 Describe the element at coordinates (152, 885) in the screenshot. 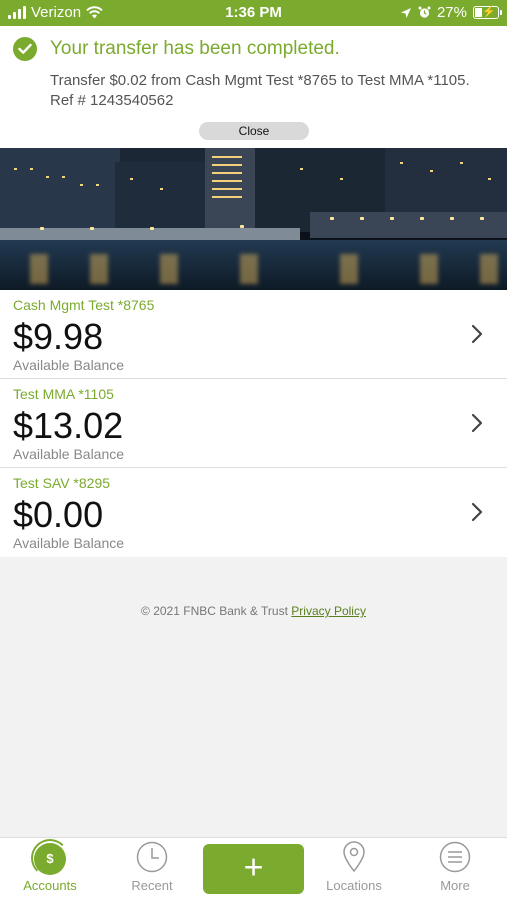

I see `tab-label: Recent` at that location.